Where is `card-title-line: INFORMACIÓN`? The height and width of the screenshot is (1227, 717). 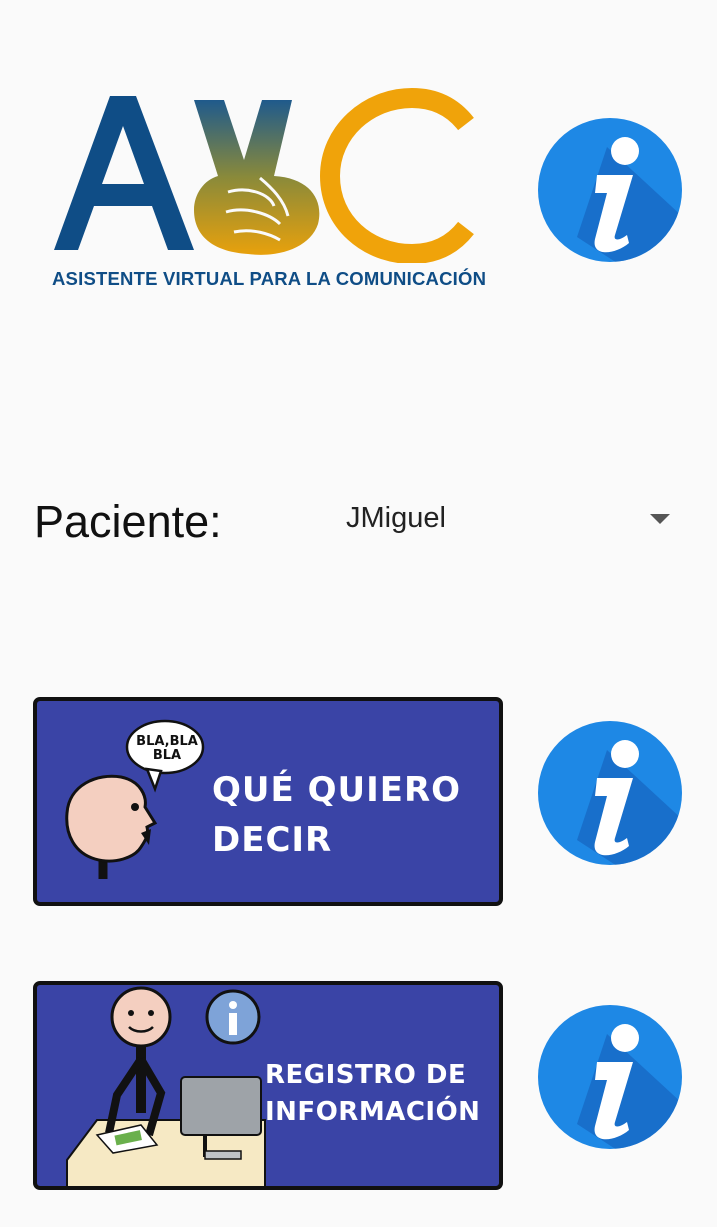 card-title-line: INFORMACIÓN is located at coordinates (373, 1112).